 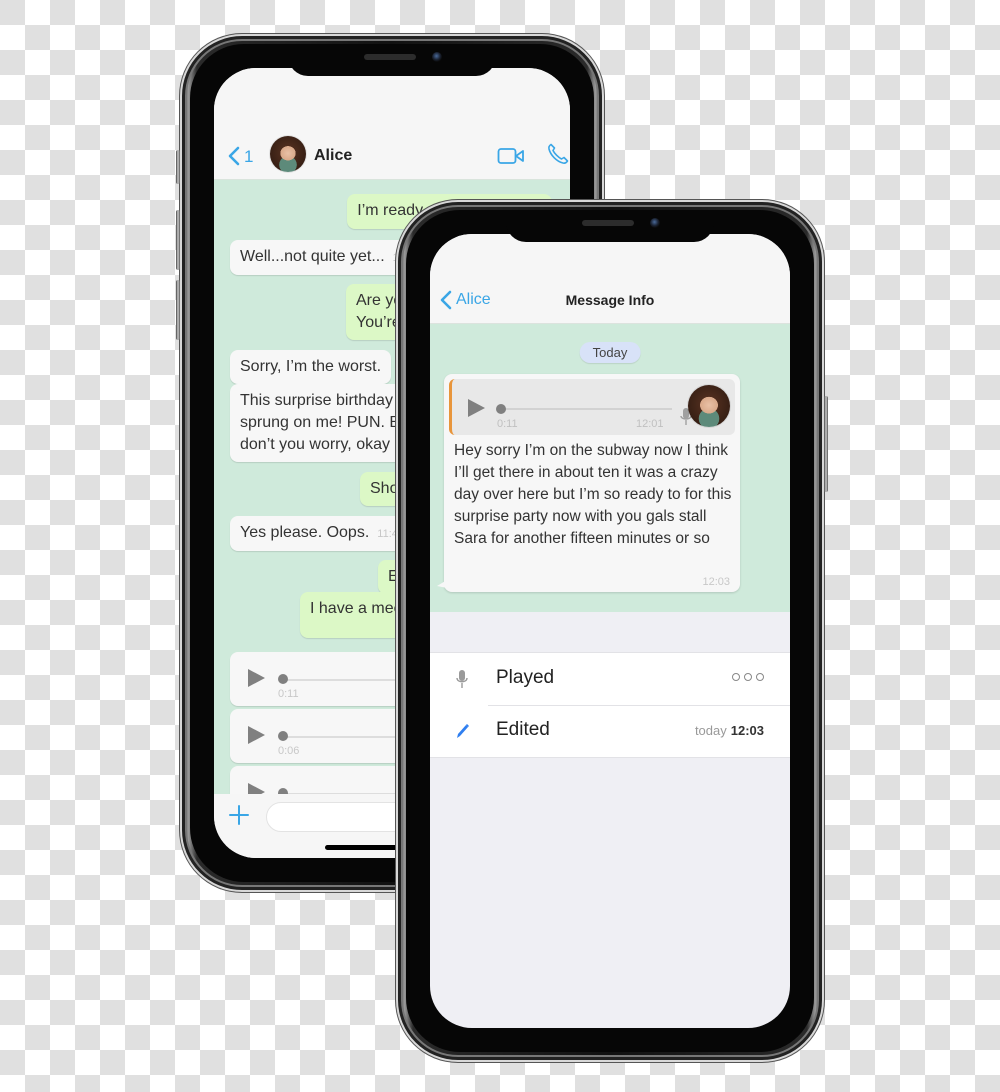 I want to click on video-call-icon, so click(x=511, y=156).